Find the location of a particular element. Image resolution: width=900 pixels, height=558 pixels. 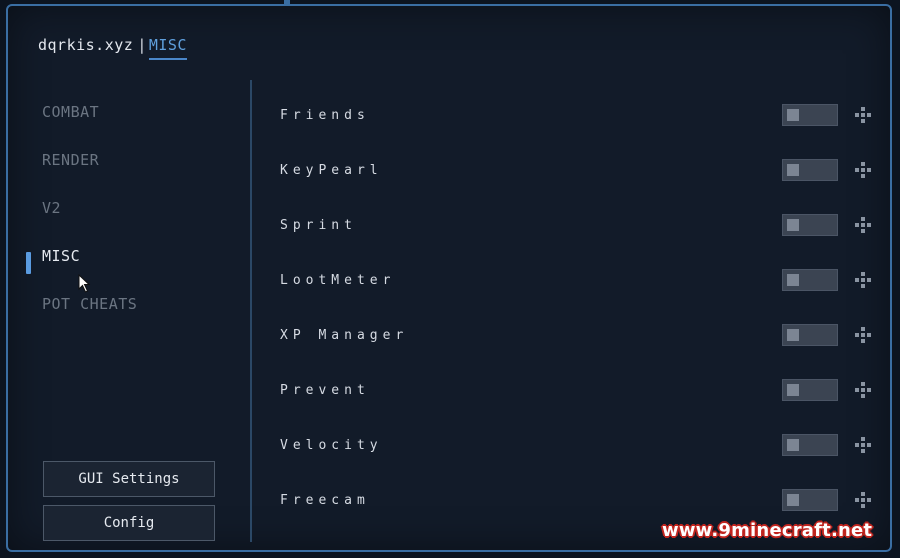

category-render: RENDER is located at coordinates (70, 160).